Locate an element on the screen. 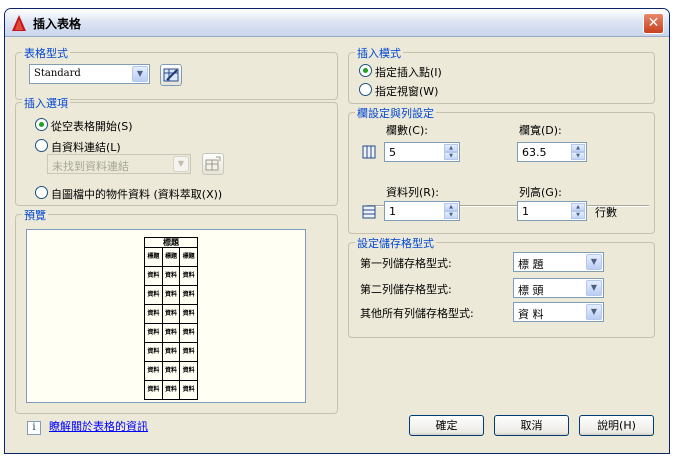 The height and width of the screenshot is (460, 680). second-row-style-select: 標 頭 ▼ is located at coordinates (558, 288).